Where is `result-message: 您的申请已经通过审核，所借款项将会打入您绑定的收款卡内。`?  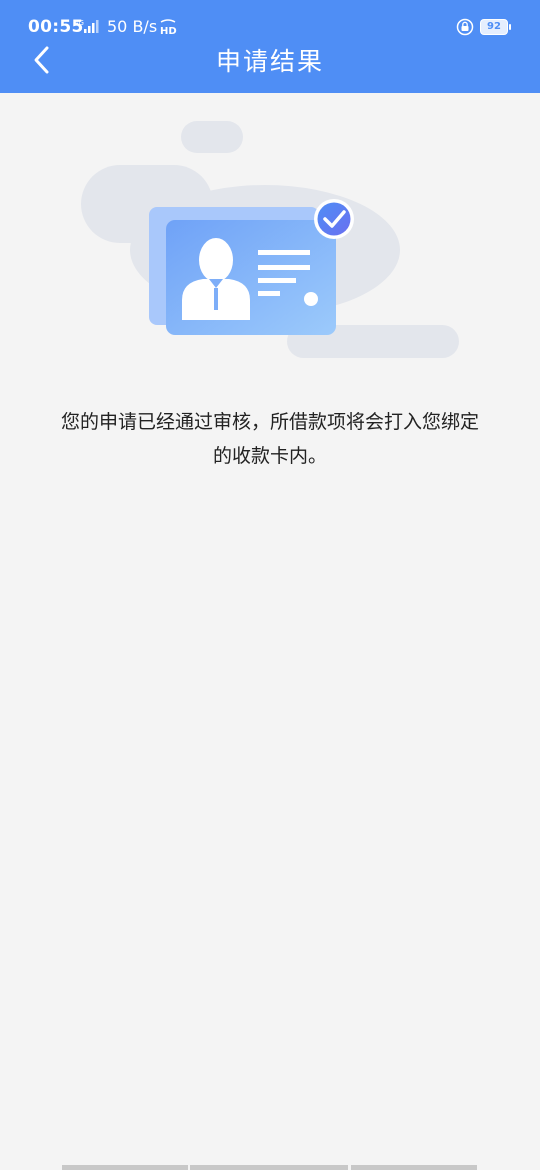 result-message: 您的申请已经通过审核，所借款项将会打入您绑定的收款卡内。 is located at coordinates (269, 439).